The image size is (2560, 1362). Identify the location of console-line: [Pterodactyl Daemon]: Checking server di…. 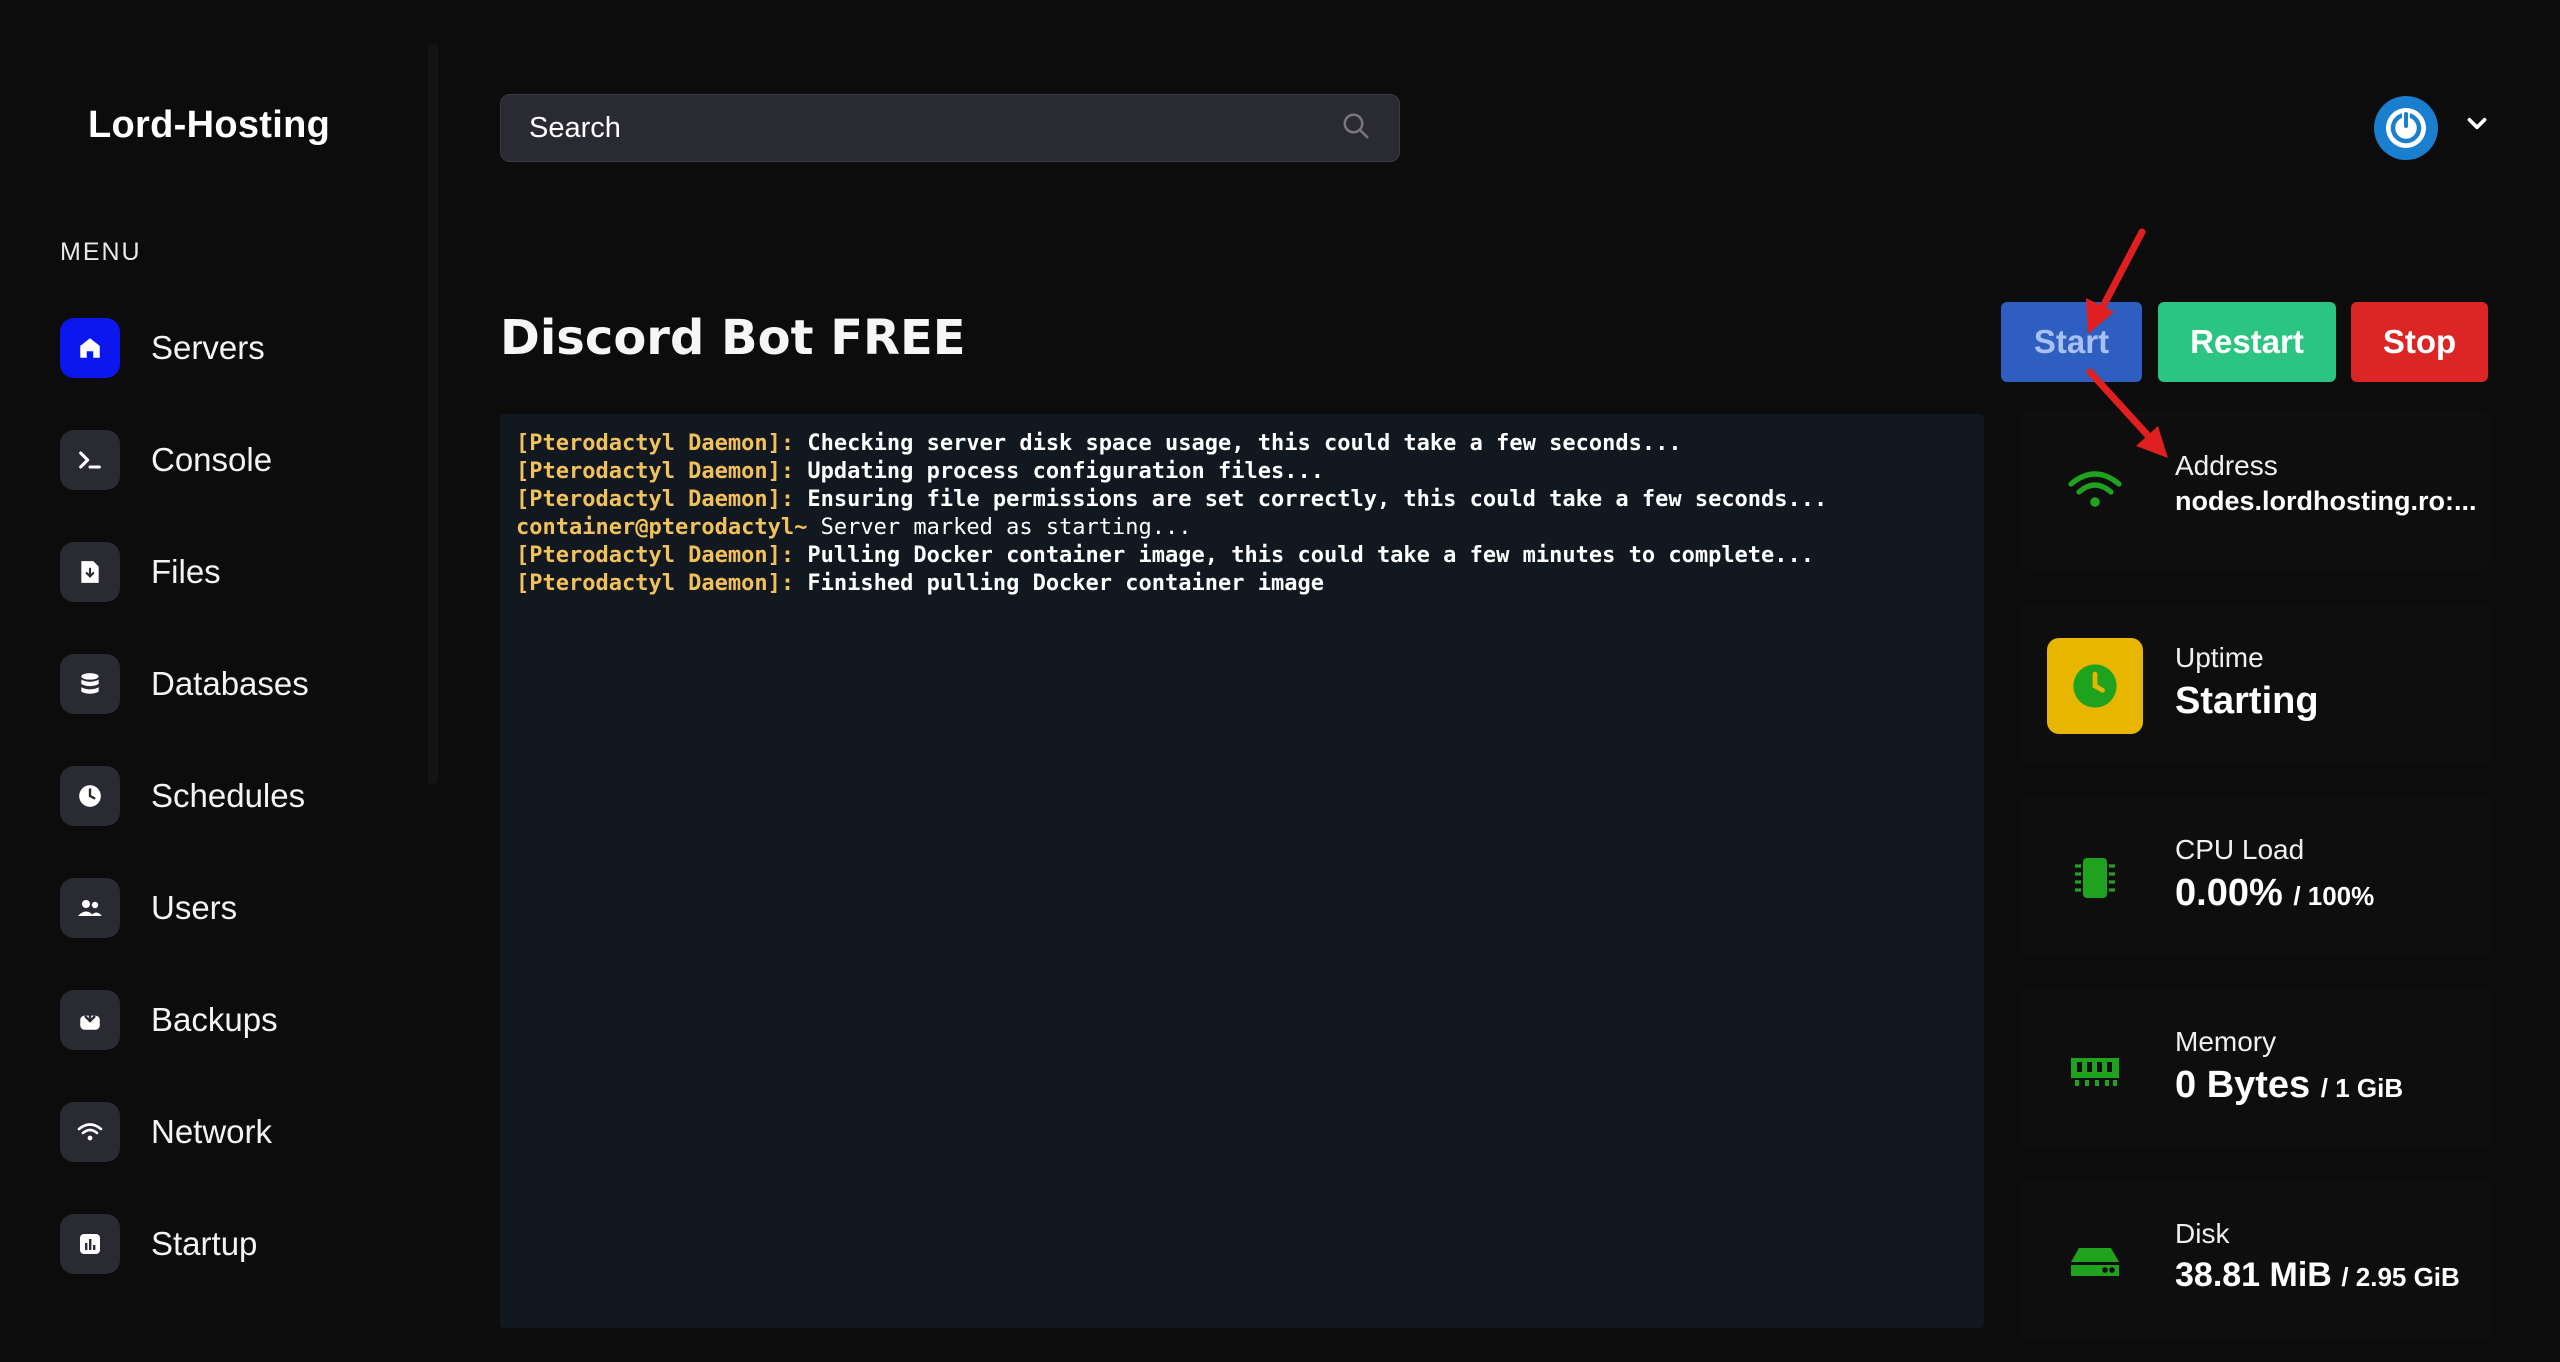
(1242, 444).